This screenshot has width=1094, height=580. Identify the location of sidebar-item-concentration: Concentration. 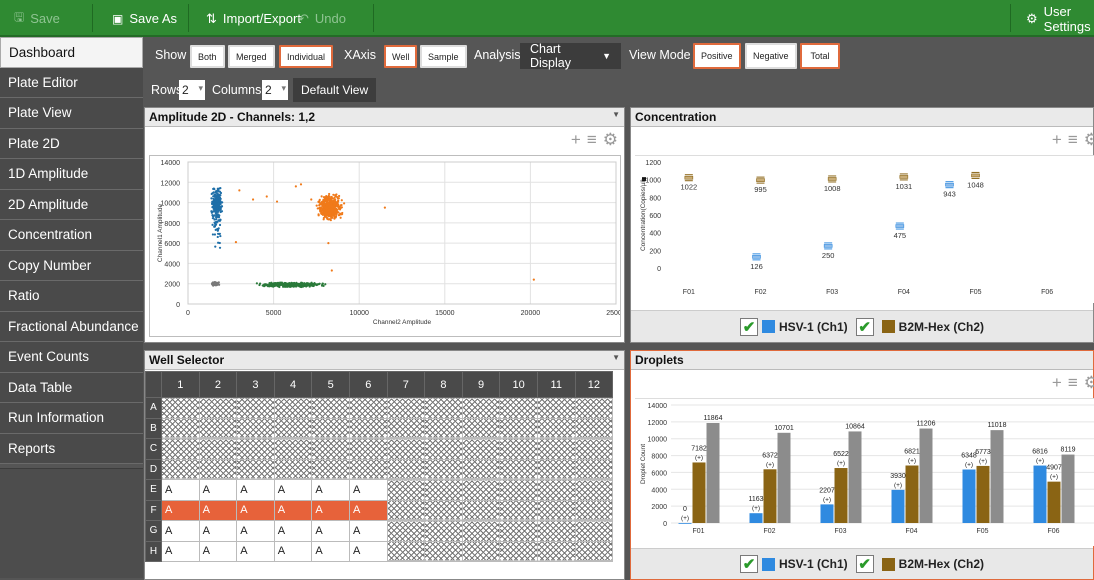
(71, 235).